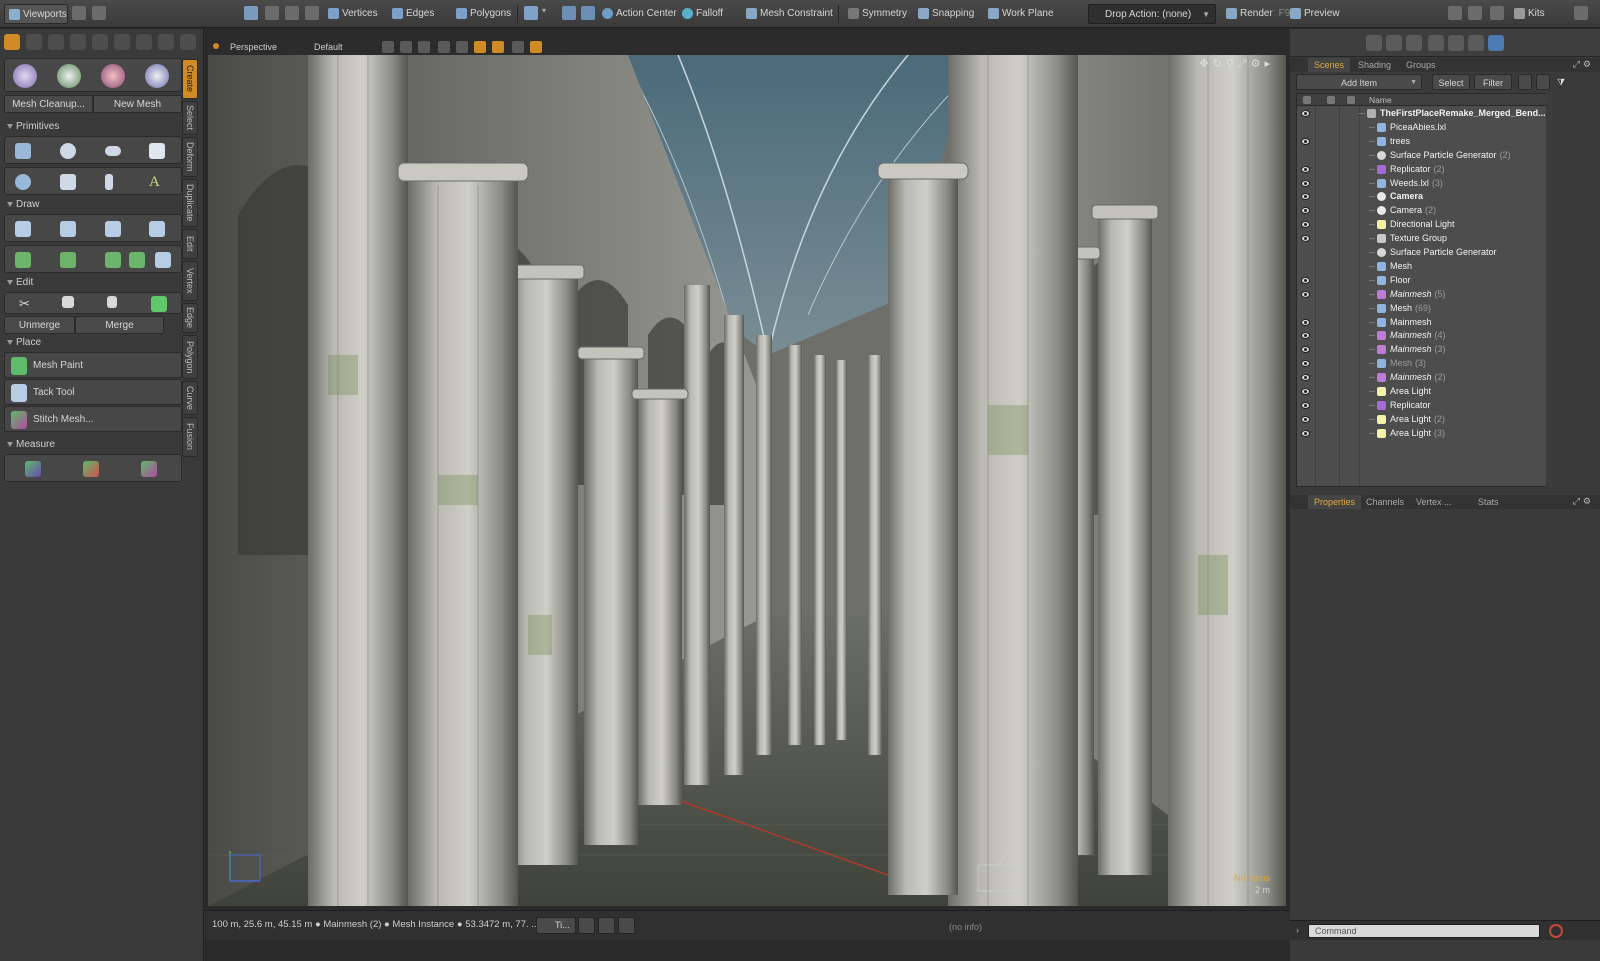  I want to click on flex-icon, so click(157, 76).